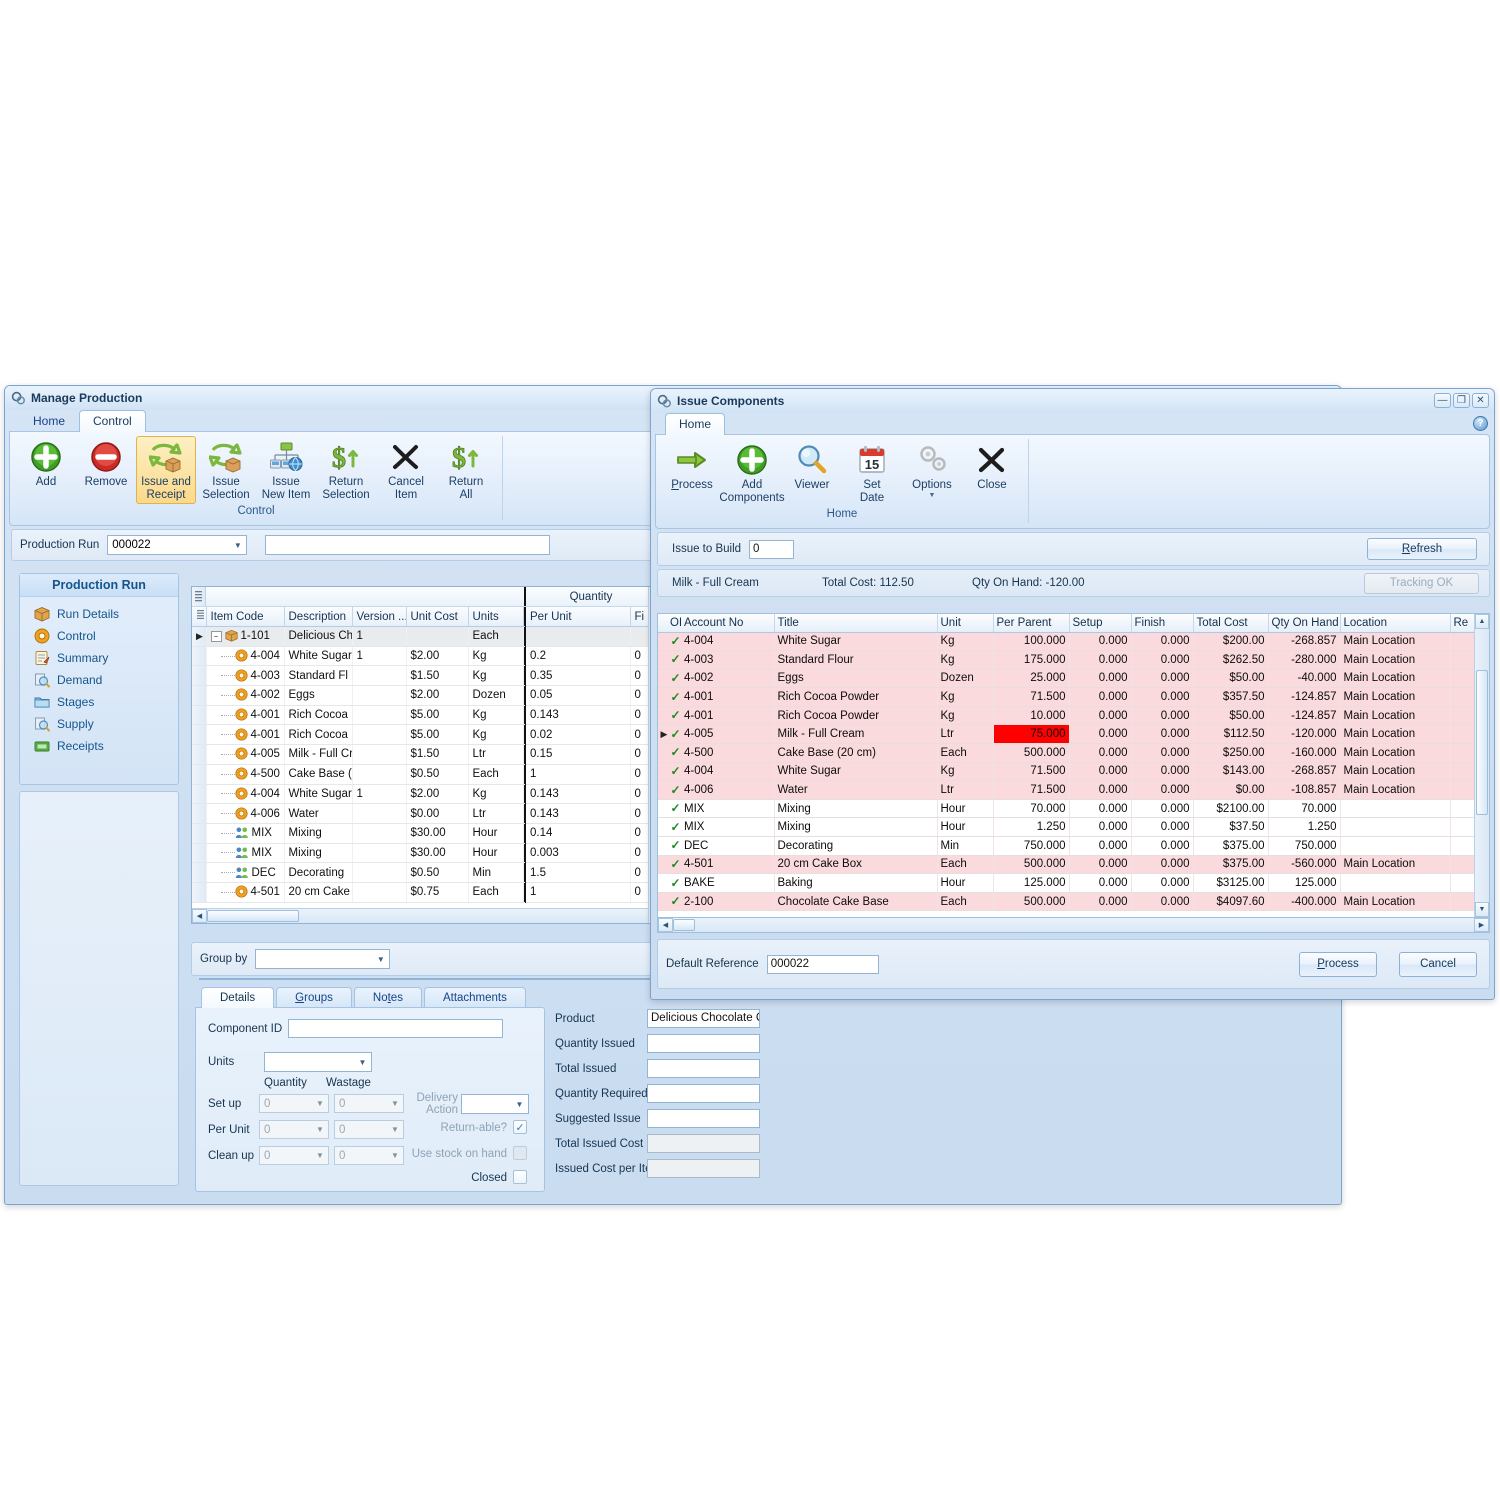 This screenshot has height=1500, width=1500. I want to click on sidebar-item-demand: Demand, so click(99, 680).